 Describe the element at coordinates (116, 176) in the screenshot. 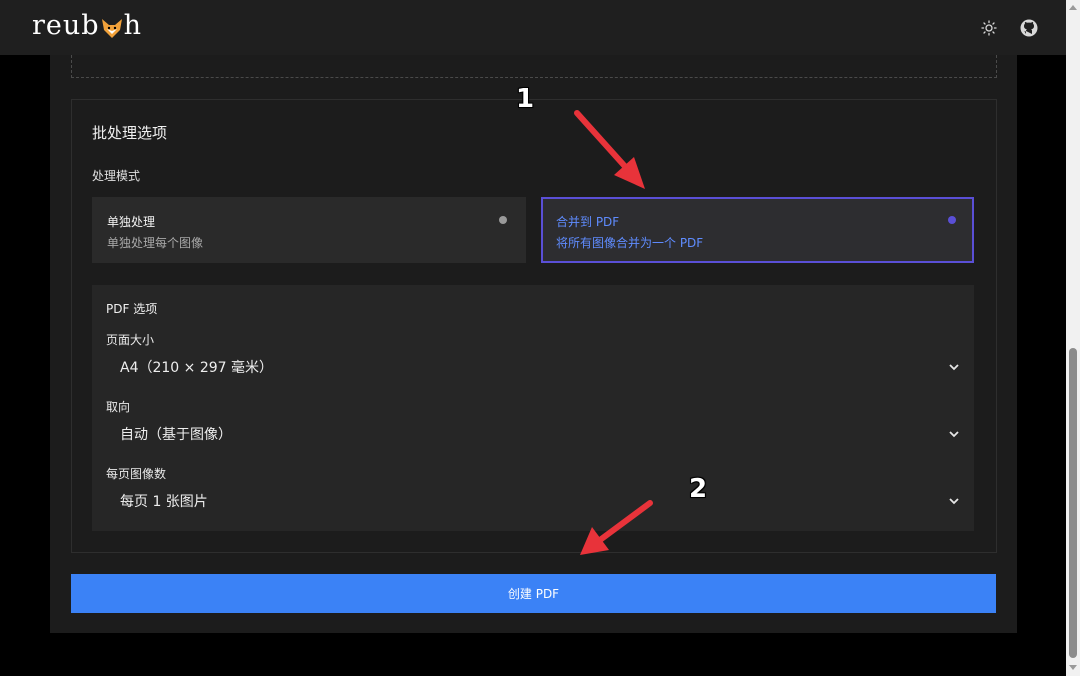

I see `processing-mode-label: 处理模式` at that location.